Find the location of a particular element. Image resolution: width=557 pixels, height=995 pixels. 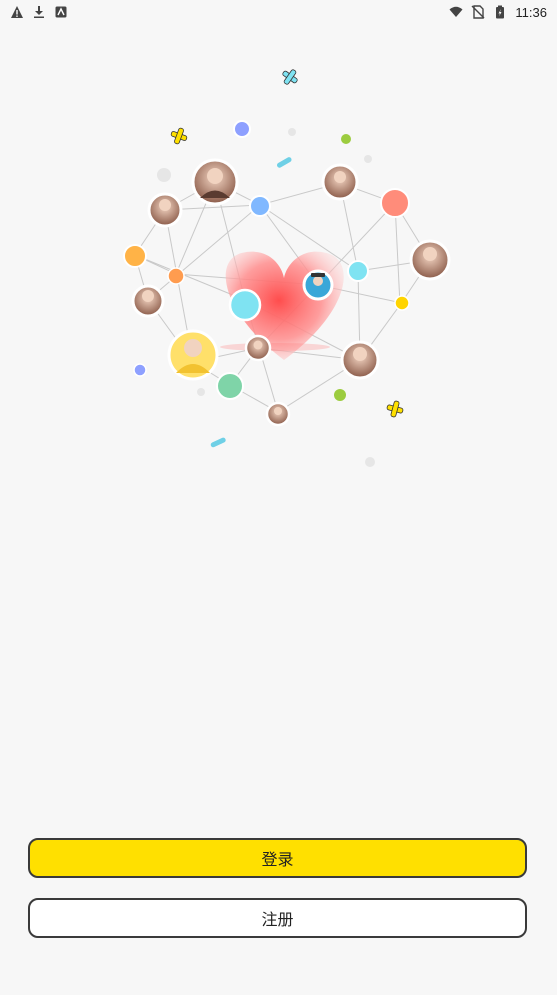

register-button-label: 注册 is located at coordinates (277, 919).